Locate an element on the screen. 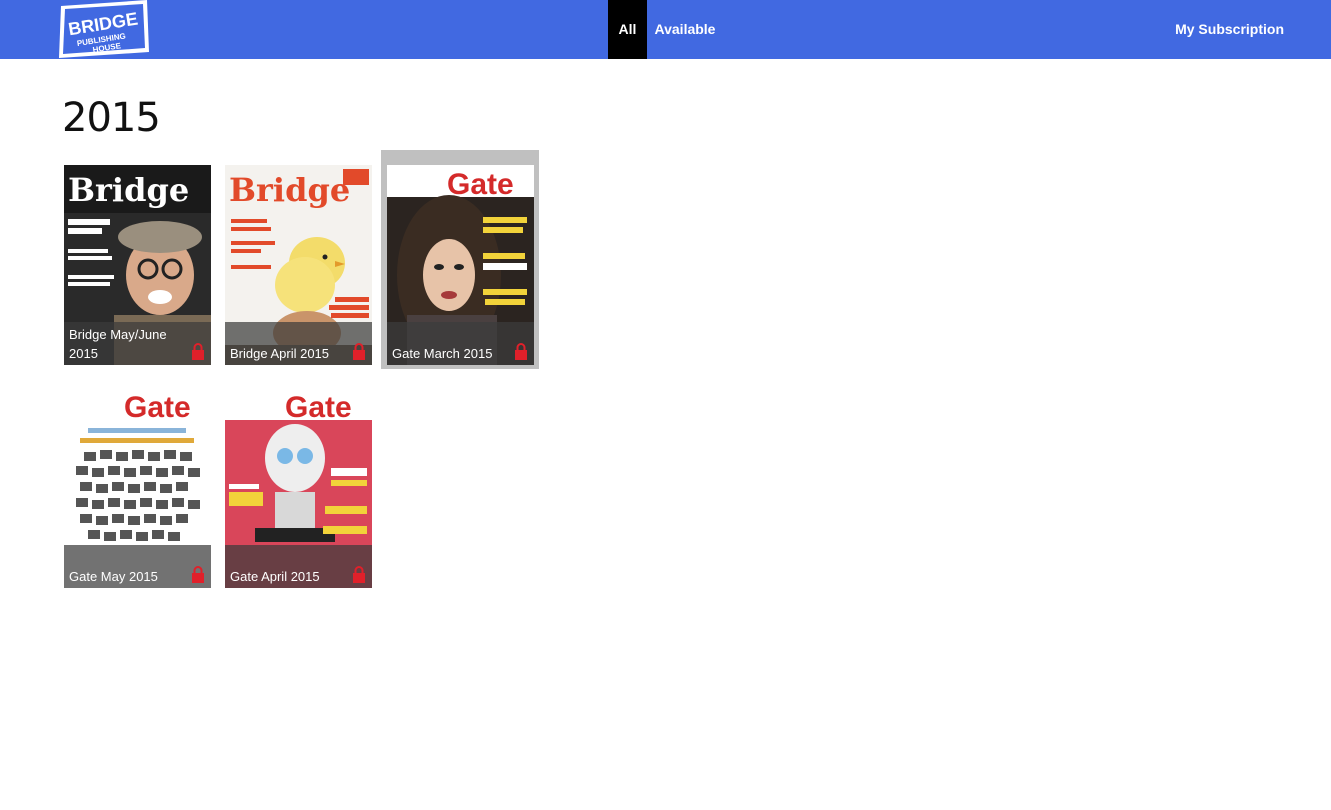 This screenshot has height=810, width=1331. issue-caption: Gate May 2015 is located at coordinates (137, 566).